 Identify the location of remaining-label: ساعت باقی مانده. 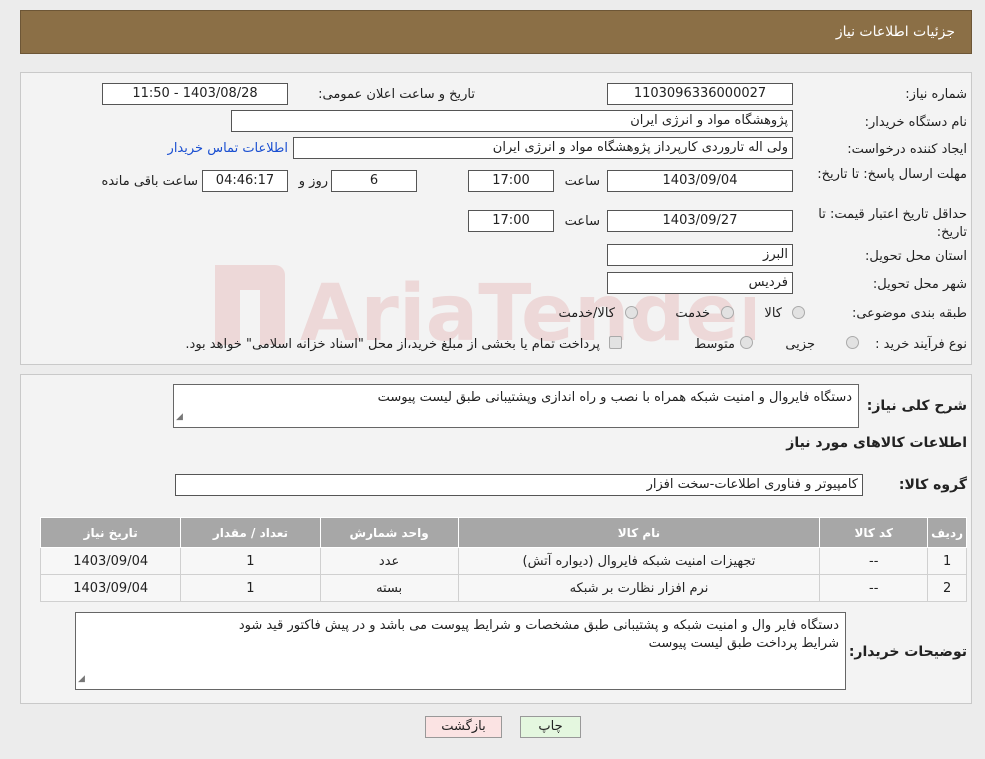
(149, 181).